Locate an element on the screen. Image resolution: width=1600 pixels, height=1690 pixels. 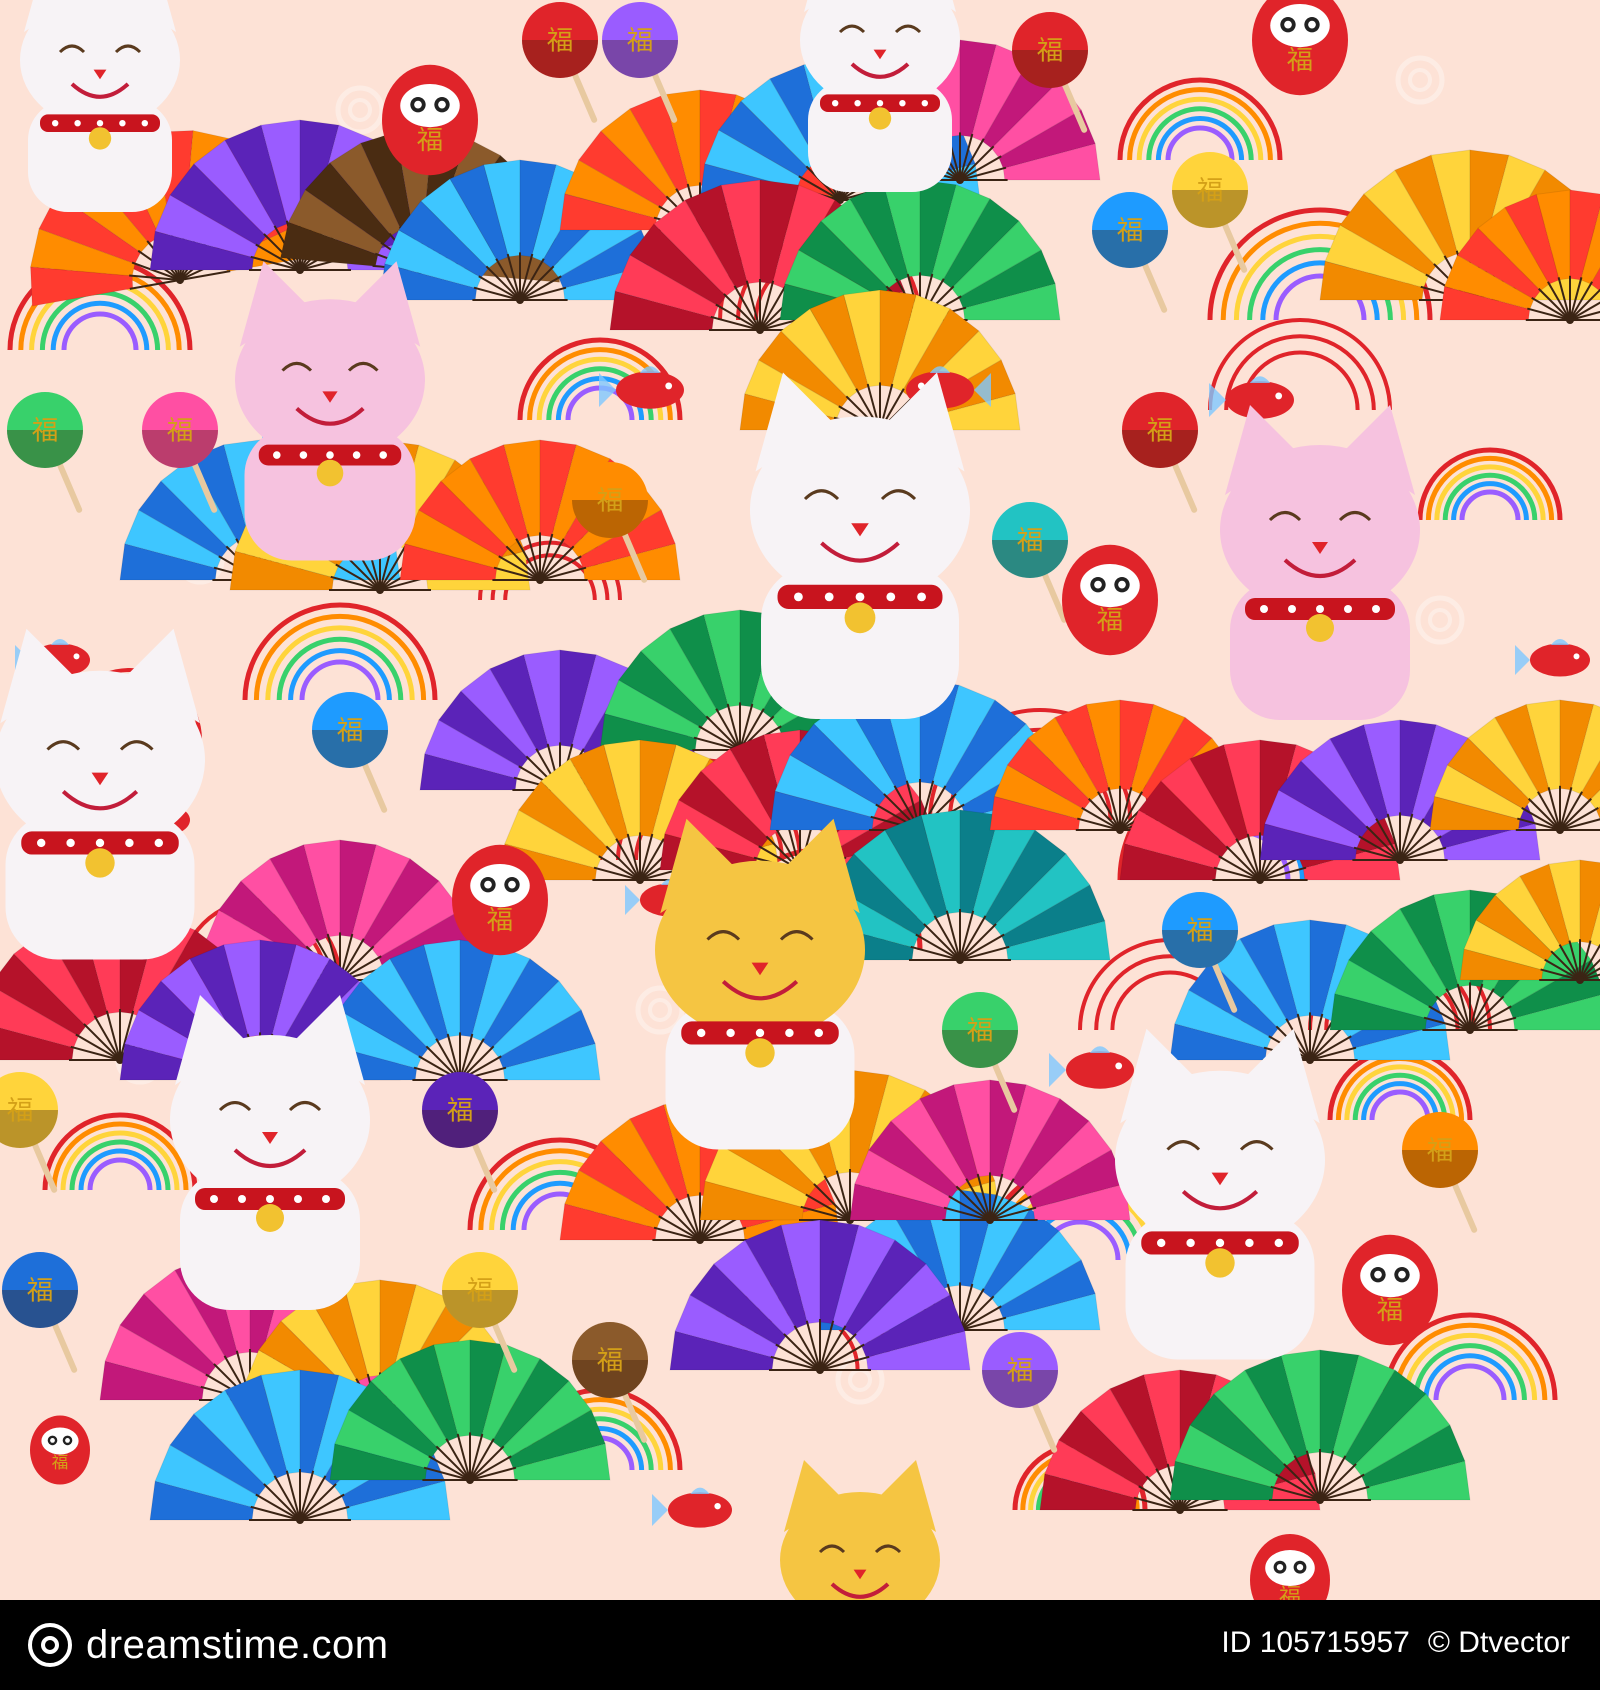
dreamstime-logo: dreamstime.com is located at coordinates (208, 1645).